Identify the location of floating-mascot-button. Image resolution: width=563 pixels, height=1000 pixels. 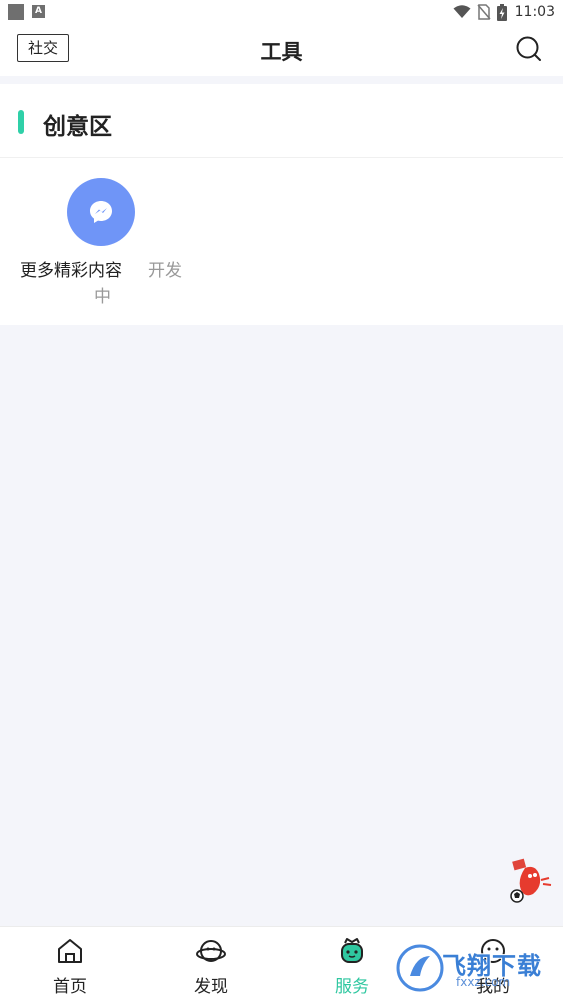
(529, 881).